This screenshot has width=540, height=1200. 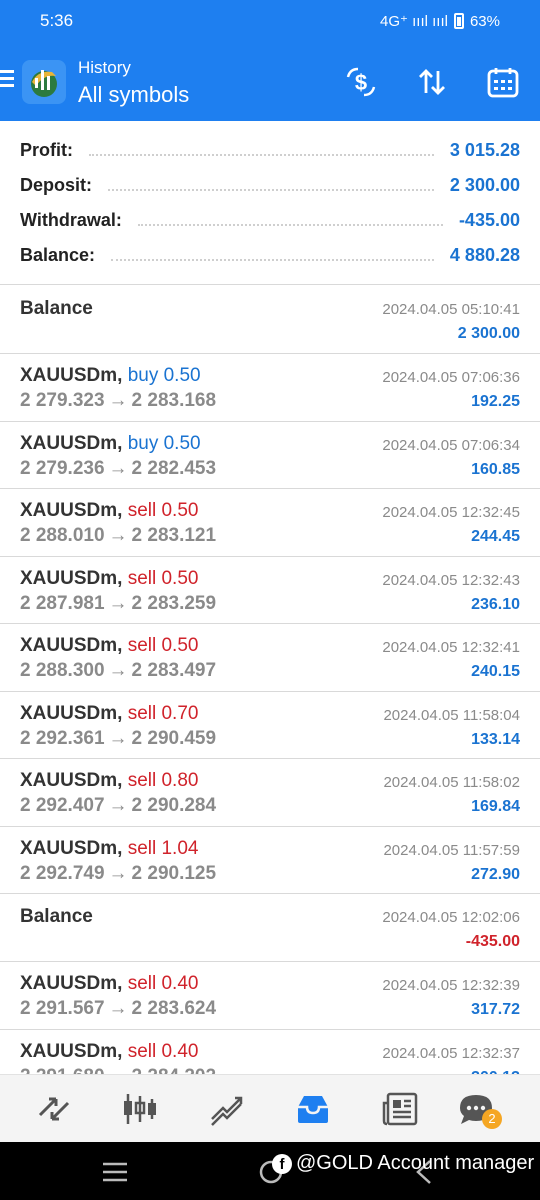 I want to click on close-price: 2 284.202, so click(x=174, y=1070).